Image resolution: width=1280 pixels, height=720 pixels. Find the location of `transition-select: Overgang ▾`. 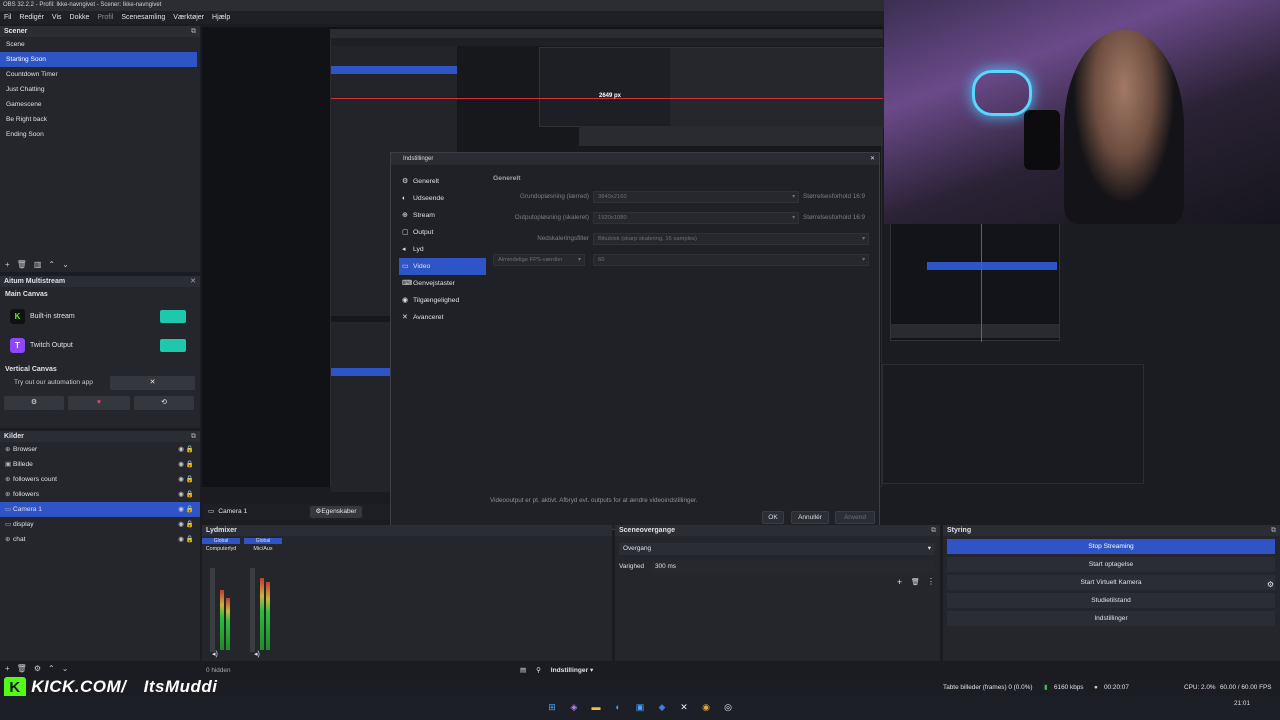

transition-select: Overgang ▾ is located at coordinates (777, 549).